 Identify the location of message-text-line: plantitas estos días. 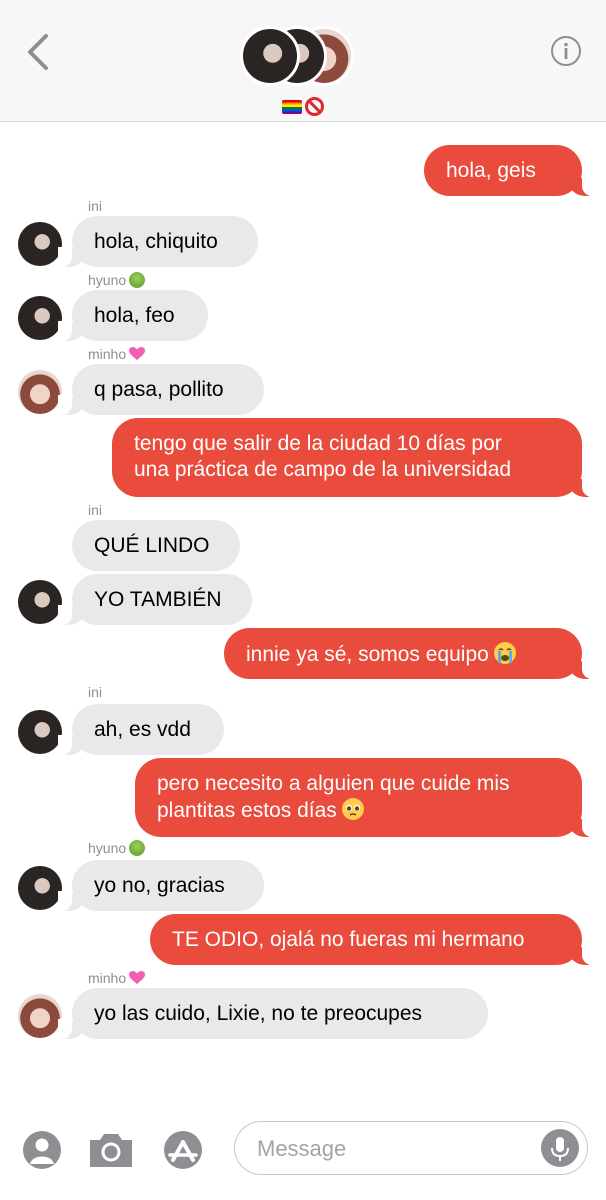
(358, 810).